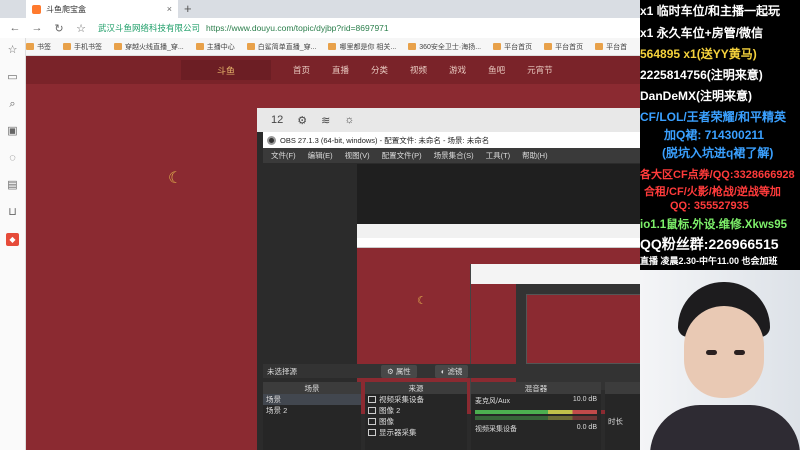 The width and height of the screenshot is (800, 450). Describe the element at coordinates (536, 412) in the screenshot. I see `volume-meter` at that location.